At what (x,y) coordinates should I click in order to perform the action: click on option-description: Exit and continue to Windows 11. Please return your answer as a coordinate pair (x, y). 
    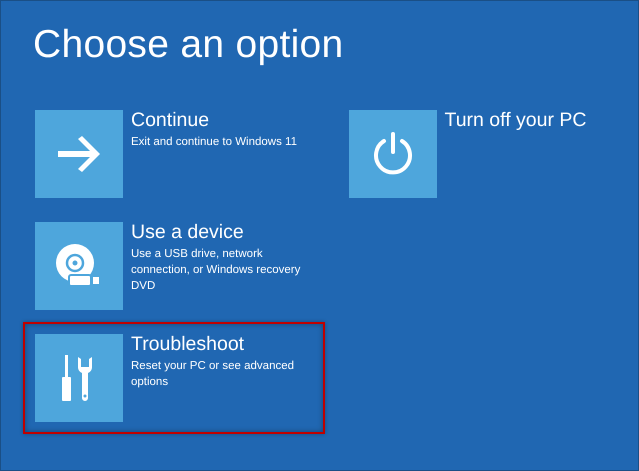
    Looking at the image, I should click on (214, 142).